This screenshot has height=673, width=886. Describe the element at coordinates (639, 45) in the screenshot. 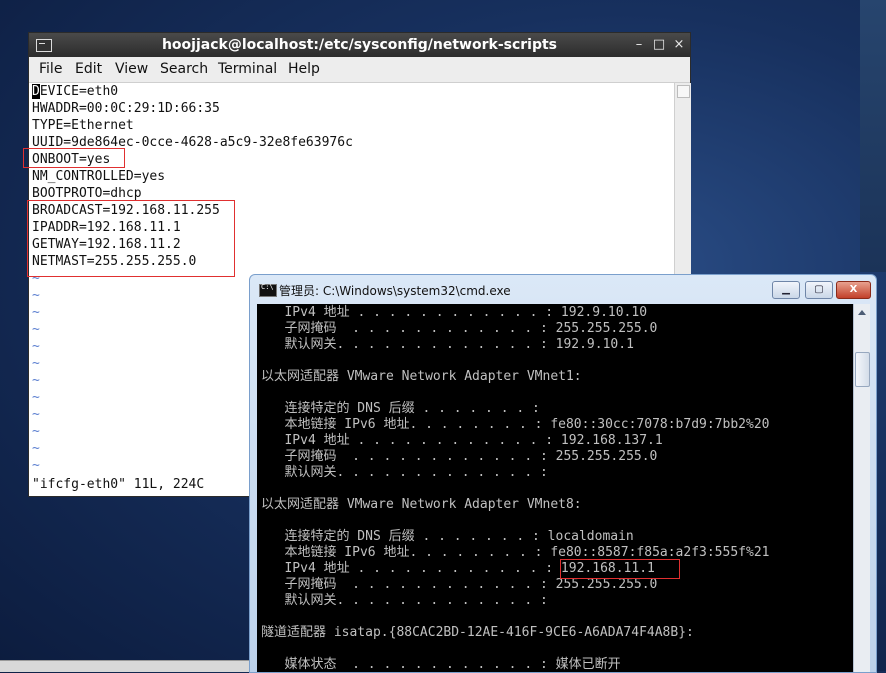

I see `minimize-button: –` at that location.